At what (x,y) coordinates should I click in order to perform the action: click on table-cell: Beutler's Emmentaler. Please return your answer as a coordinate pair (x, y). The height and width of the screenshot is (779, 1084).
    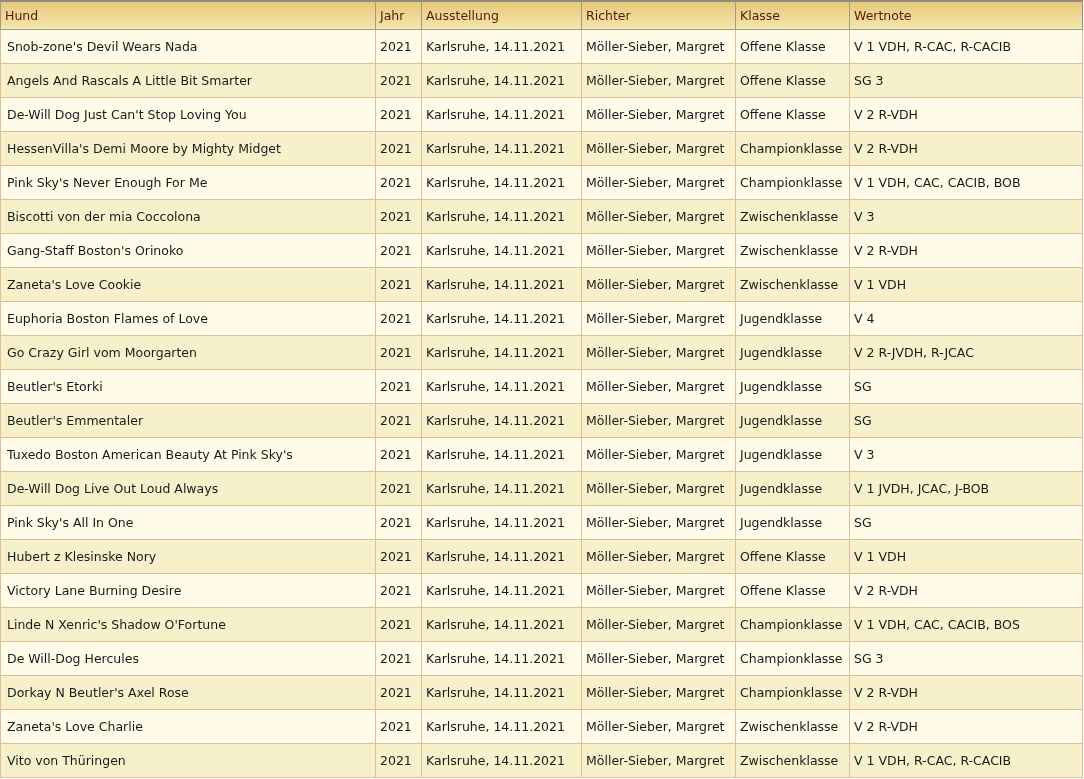
    Looking at the image, I should click on (188, 420).